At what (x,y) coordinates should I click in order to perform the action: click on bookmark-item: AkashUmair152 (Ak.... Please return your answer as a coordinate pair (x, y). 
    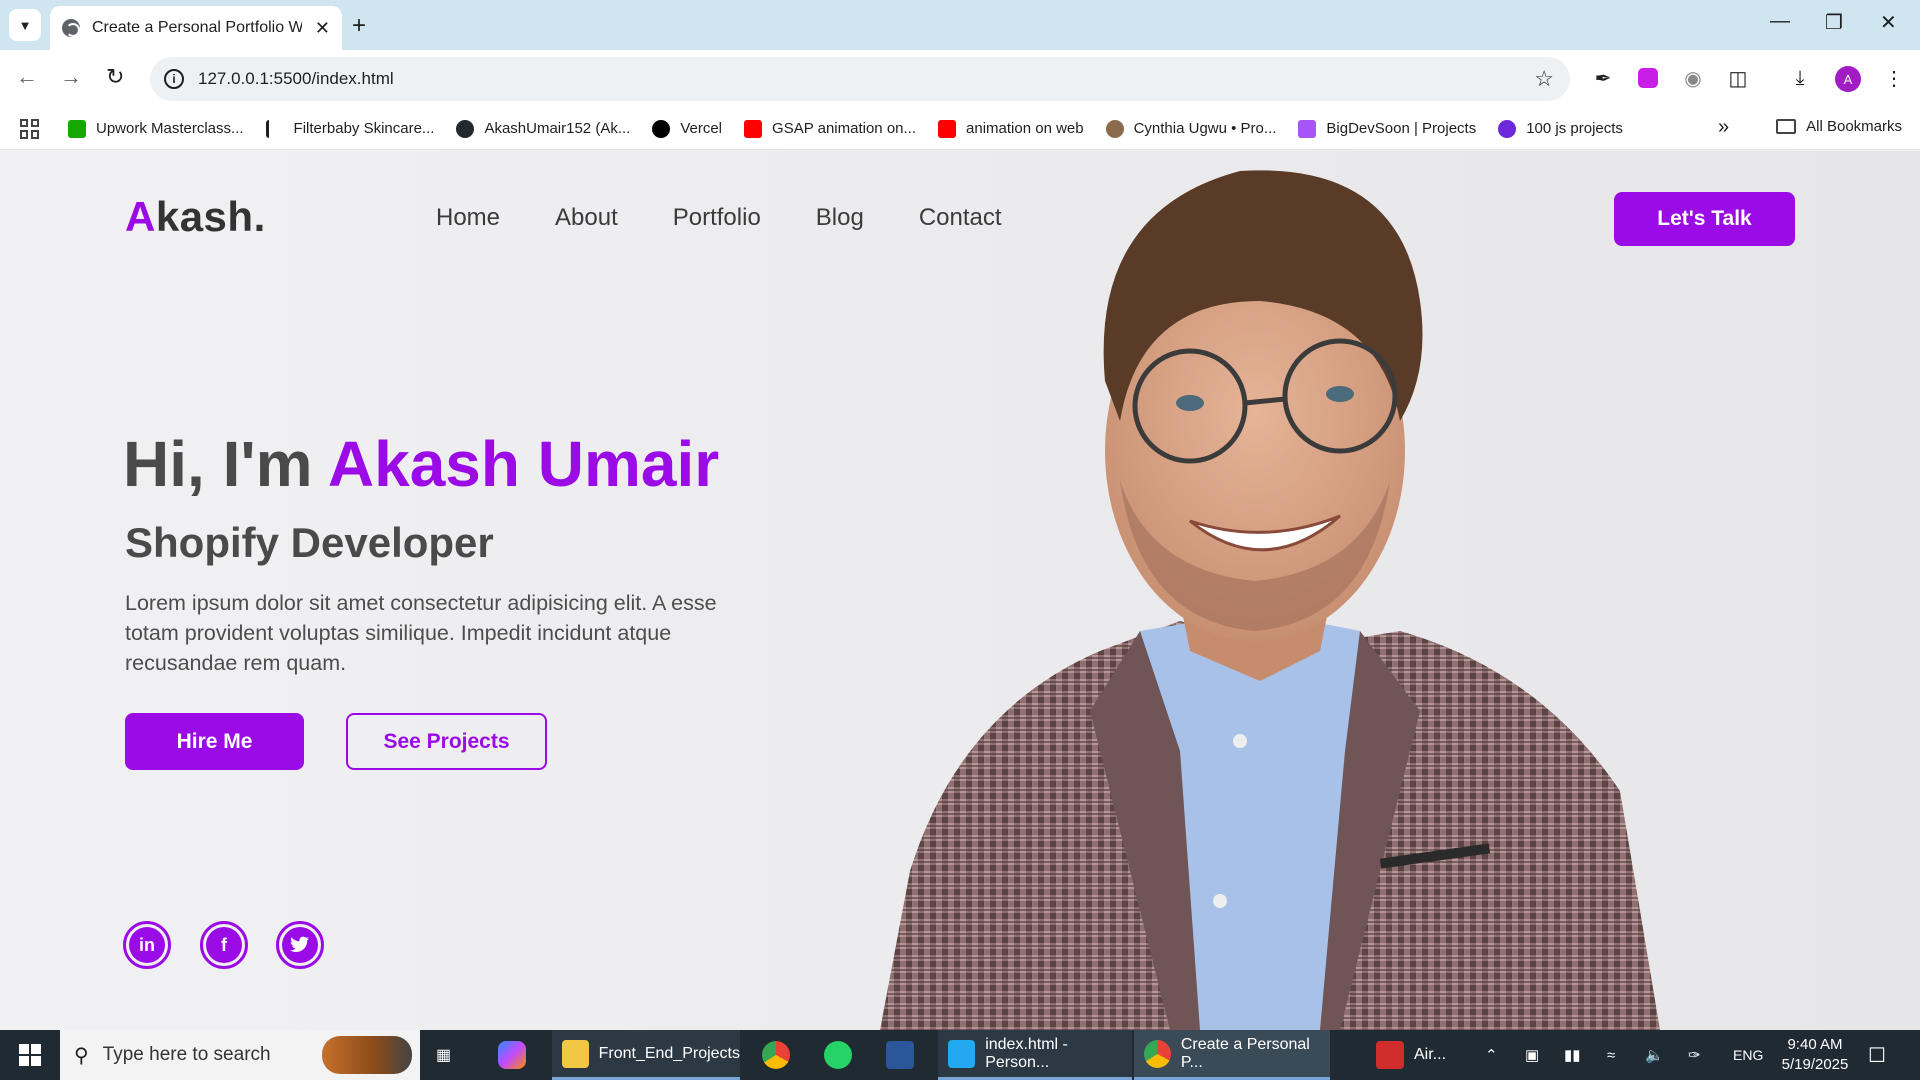
    Looking at the image, I should click on (543, 128).